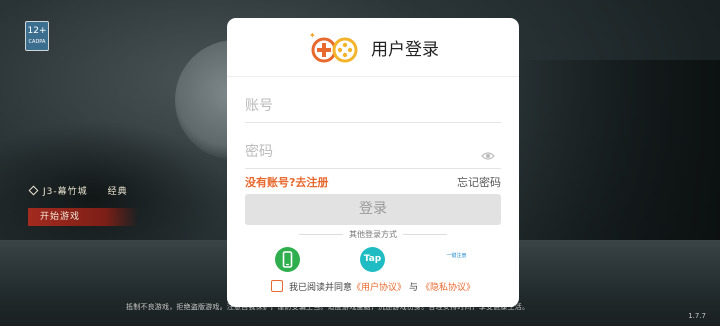  I want to click on privacy-policy-link: 《隐私协议》, so click(448, 286).